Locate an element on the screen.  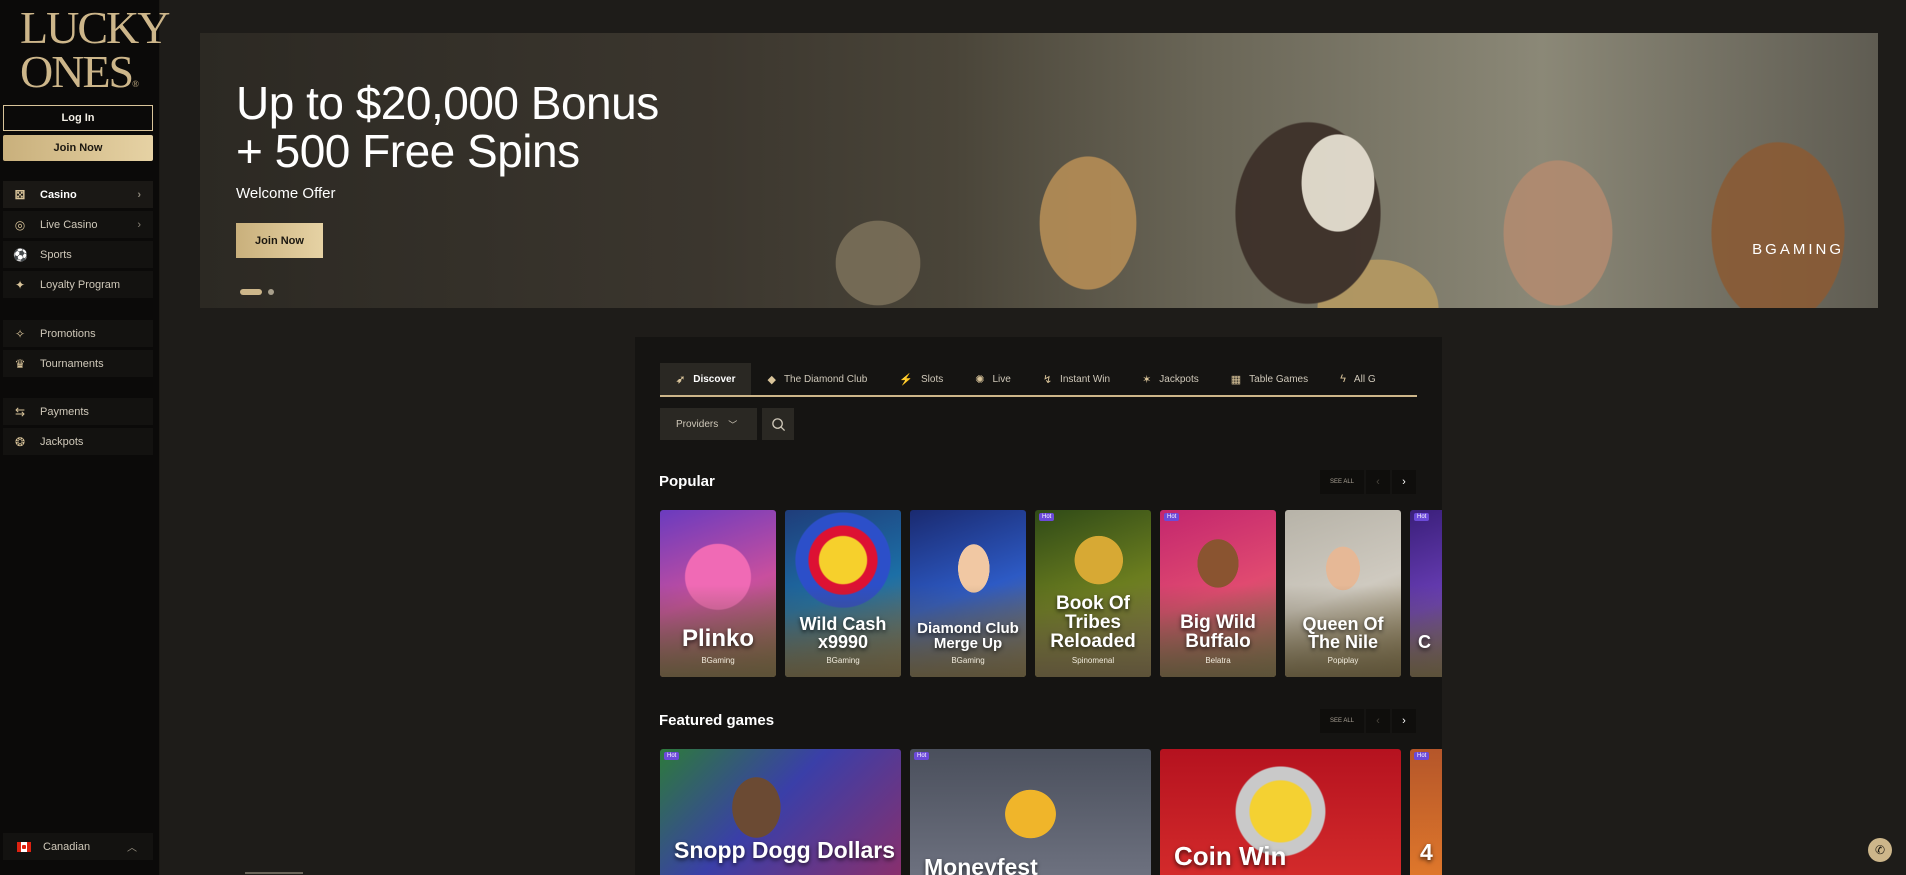
game-card-queen-of-the-nile: Queen Of The Nile Popiplay is located at coordinates (1343, 593).